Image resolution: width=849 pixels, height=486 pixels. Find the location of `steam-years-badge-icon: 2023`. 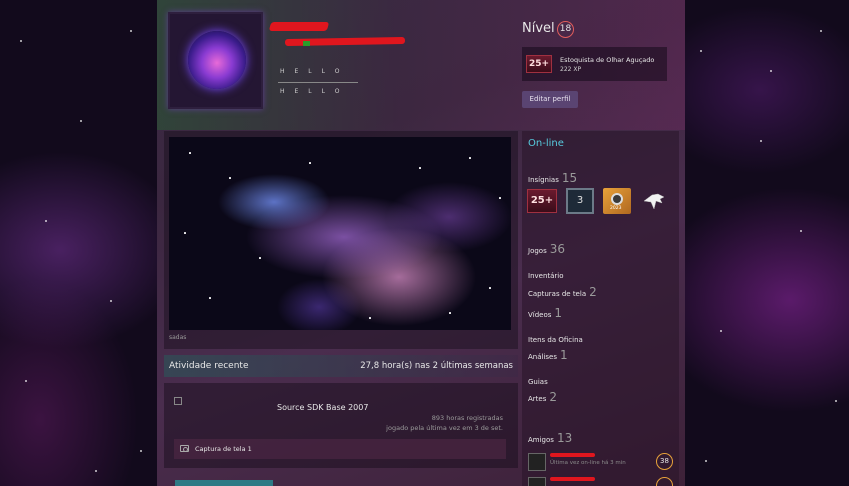

steam-years-badge-icon: 2023 is located at coordinates (617, 201).